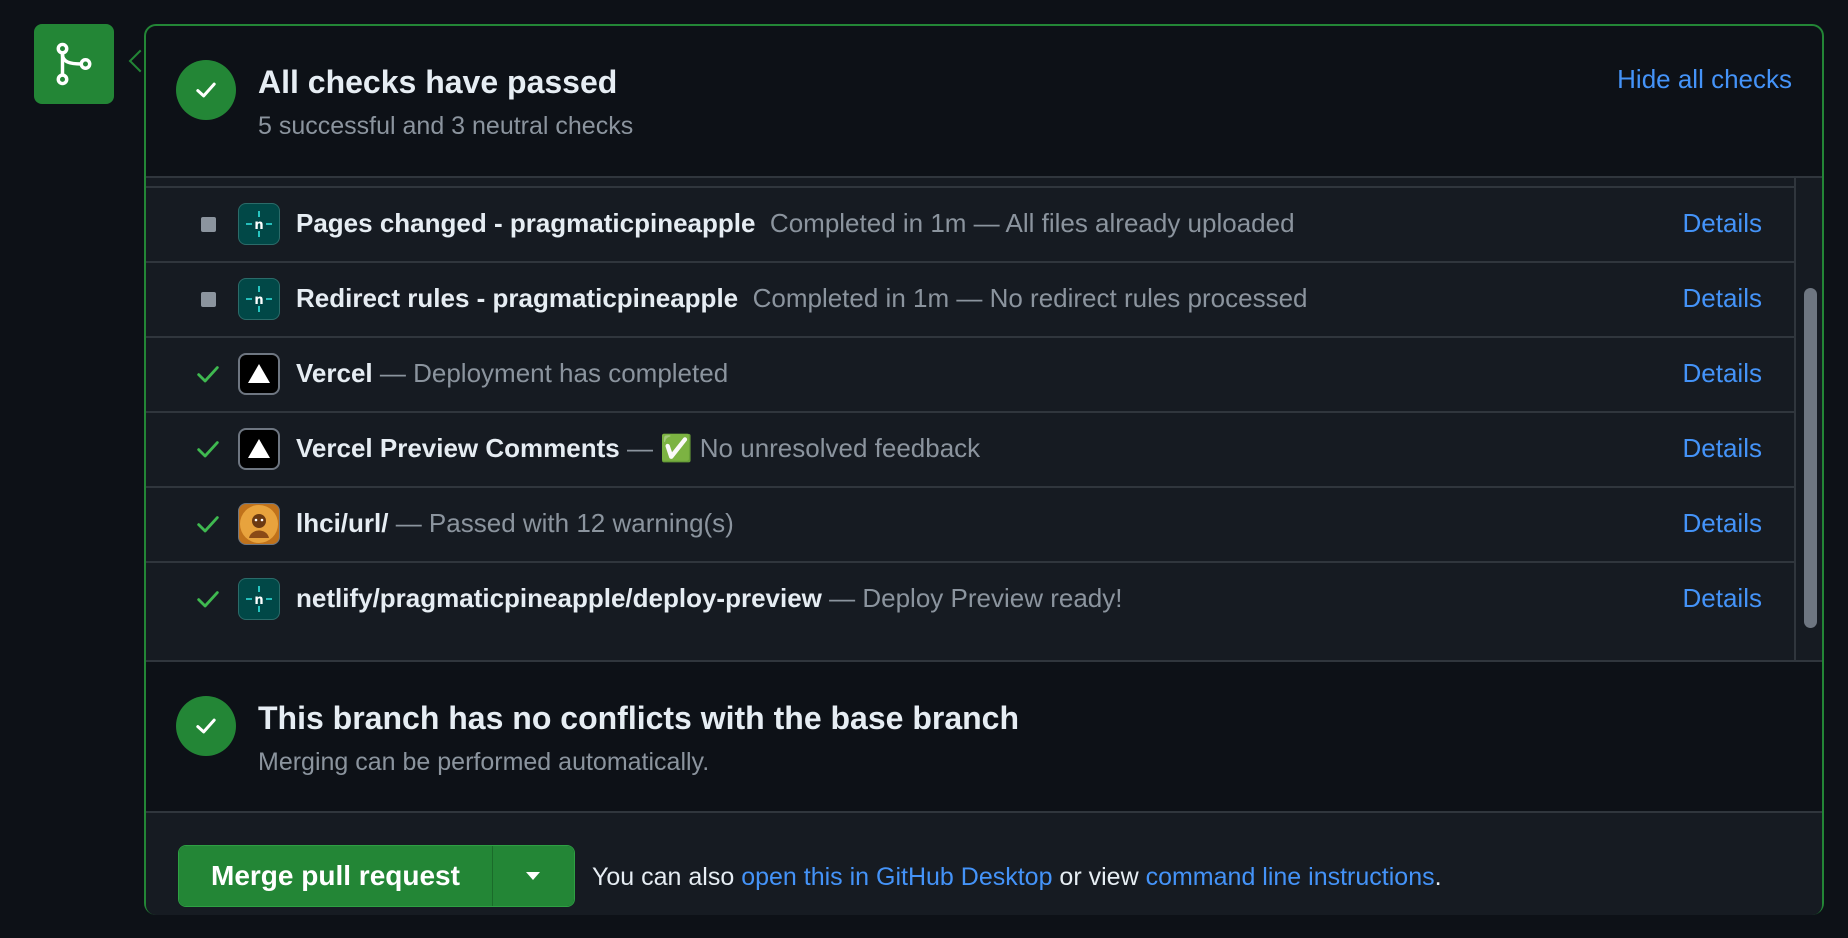 The height and width of the screenshot is (938, 1848). Describe the element at coordinates (517, 298) in the screenshot. I see `check-name: Redirect rules - pragmaticpineapple` at that location.